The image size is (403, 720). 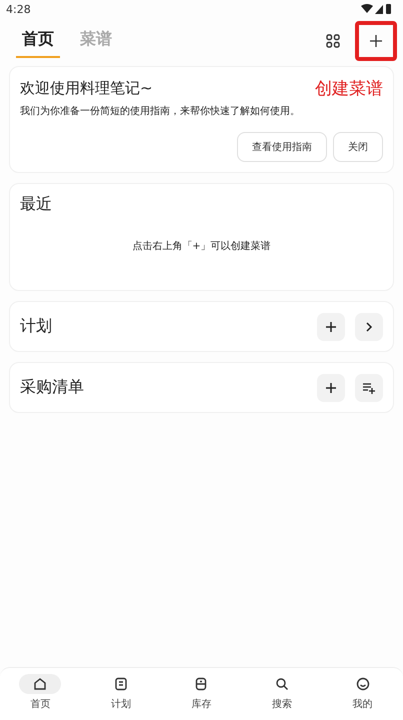 I want to click on outline-button: 关闭, so click(x=358, y=147).